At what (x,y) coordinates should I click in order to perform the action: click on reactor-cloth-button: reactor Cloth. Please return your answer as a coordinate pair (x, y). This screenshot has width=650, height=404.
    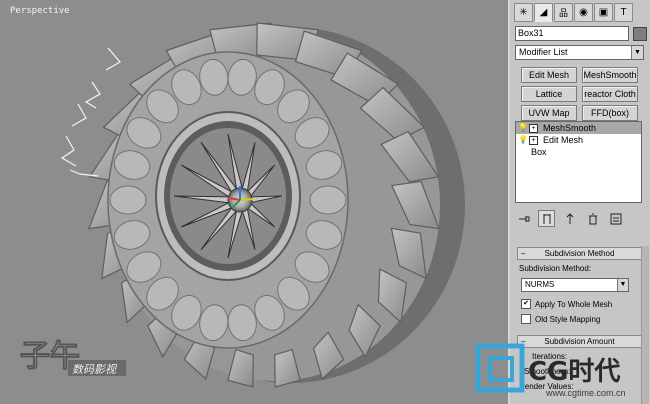
    Looking at the image, I should click on (610, 94).